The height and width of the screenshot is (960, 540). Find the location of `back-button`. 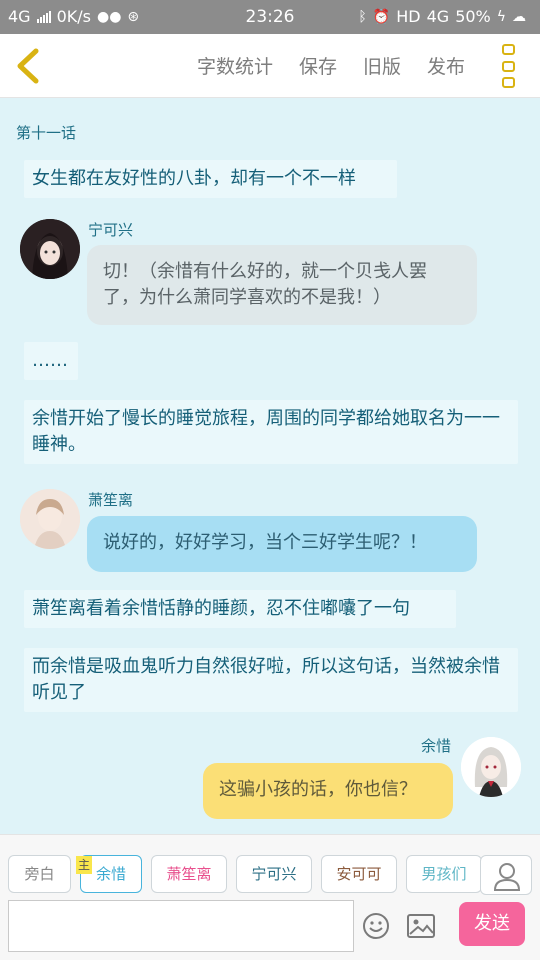

back-button is located at coordinates (30, 66).